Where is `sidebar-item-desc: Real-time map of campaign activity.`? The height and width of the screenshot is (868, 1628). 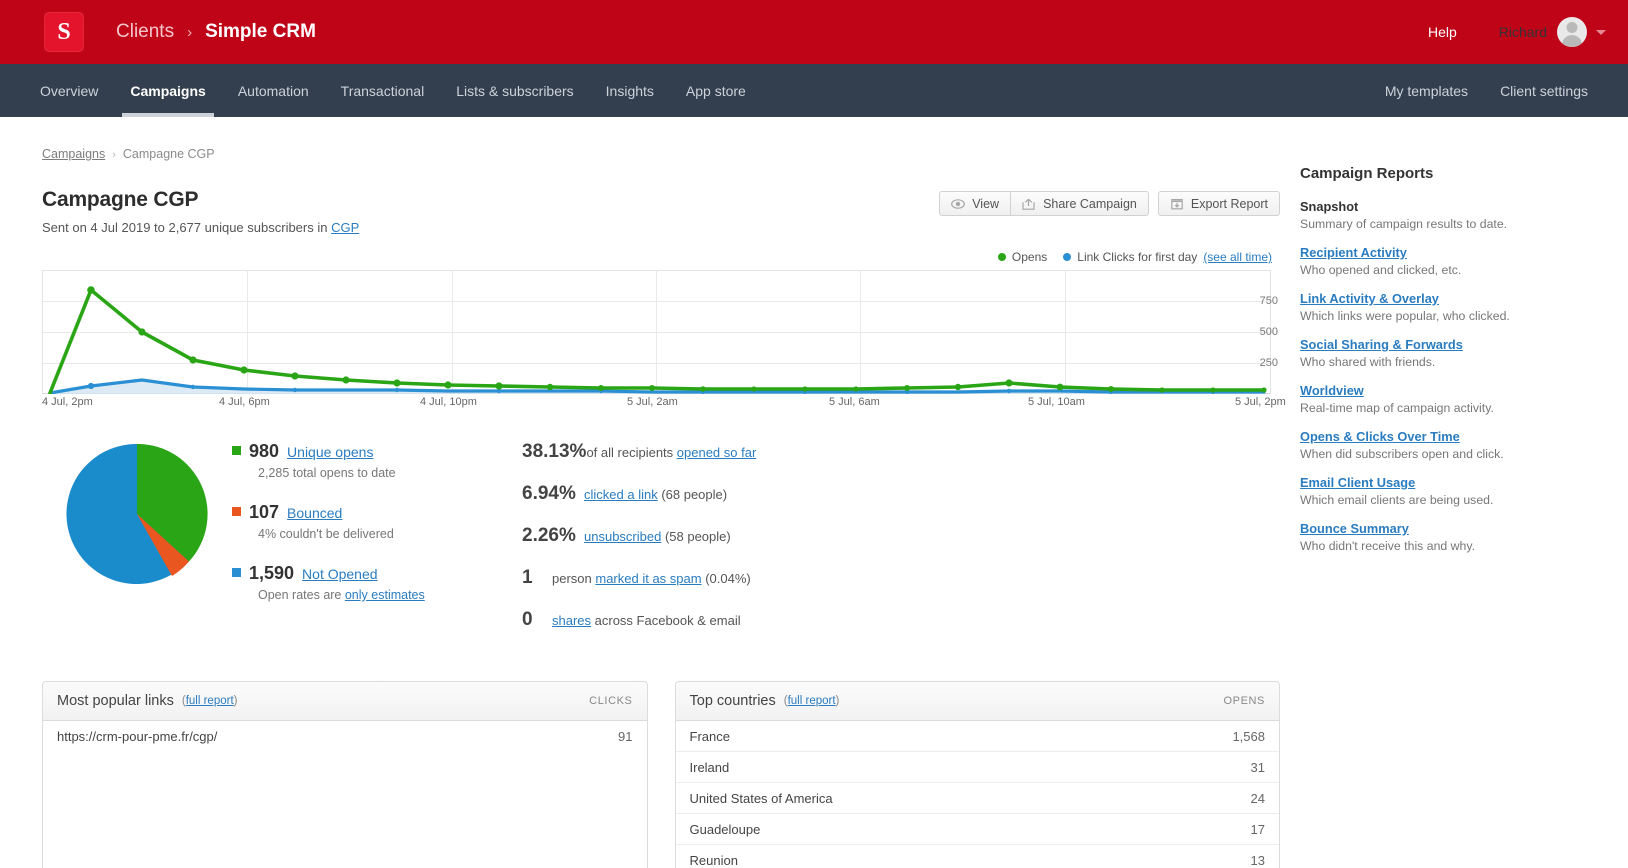 sidebar-item-desc: Real-time map of campaign activity. is located at coordinates (1397, 408).